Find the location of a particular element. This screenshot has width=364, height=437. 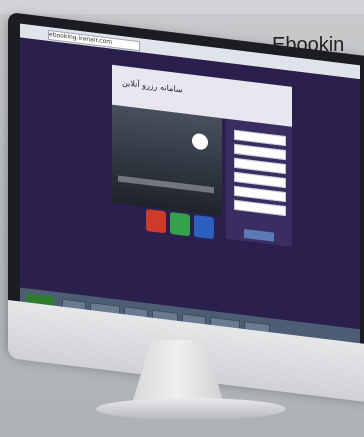

hero-caption-line is located at coordinates (166, 184).